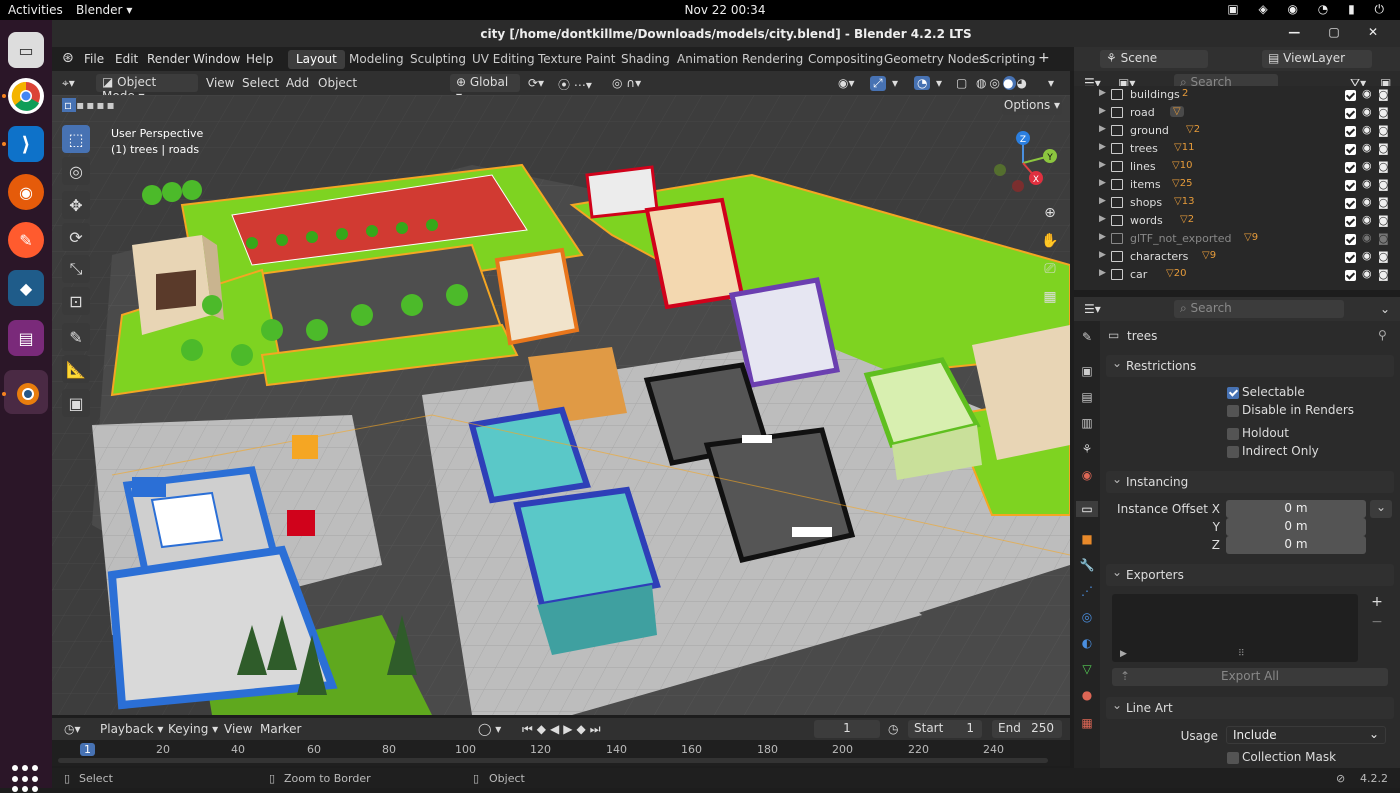 This screenshot has height=793, width=1400. What do you see at coordinates (26, 192) in the screenshot?
I see `firefox-icon: ◉` at bounding box center [26, 192].